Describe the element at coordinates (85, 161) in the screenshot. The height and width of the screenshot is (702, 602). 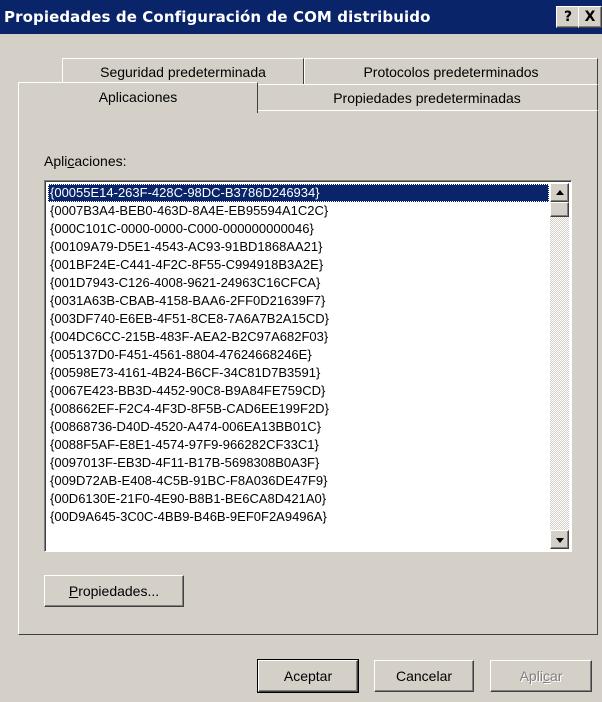
I see `applications-label: Aplicaciones:` at that location.